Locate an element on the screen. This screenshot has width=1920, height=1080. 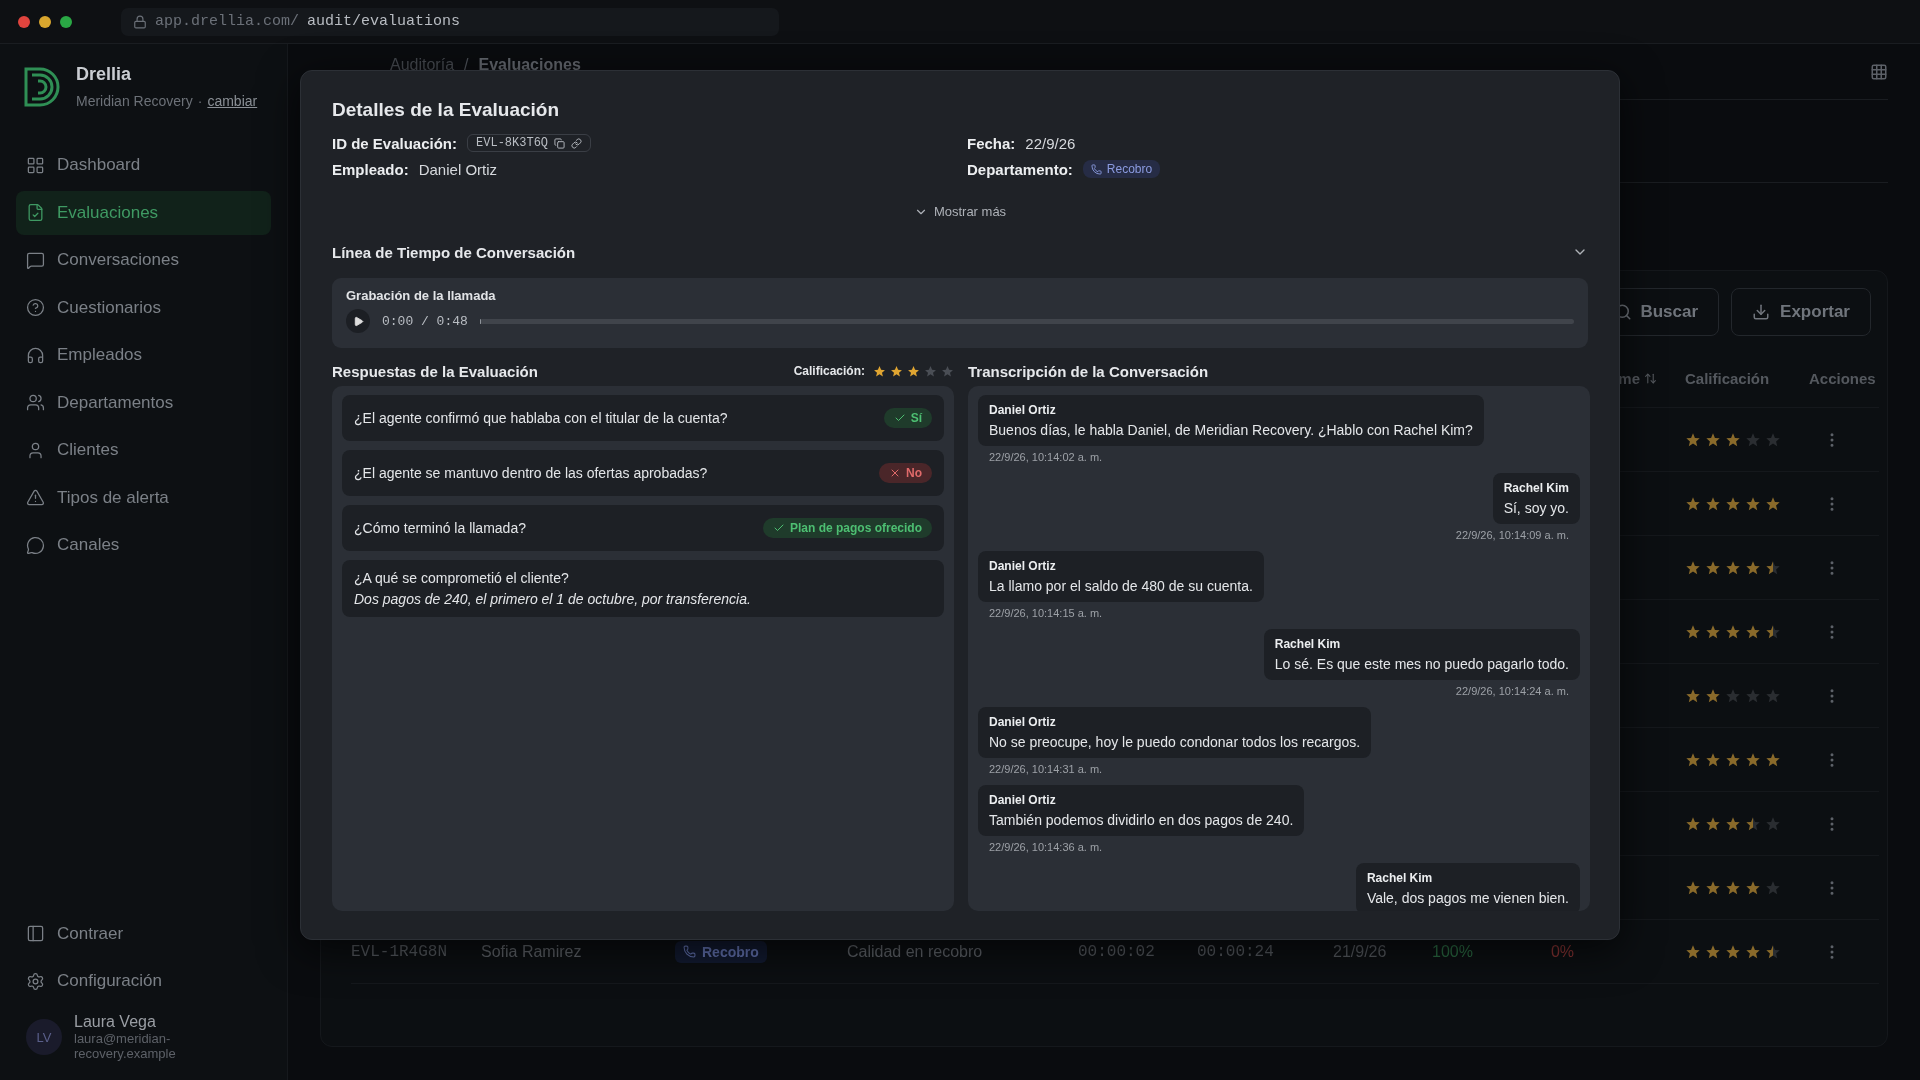
message-time: 22/9/26, 10:14:15 a. m. is located at coordinates (1046, 613).